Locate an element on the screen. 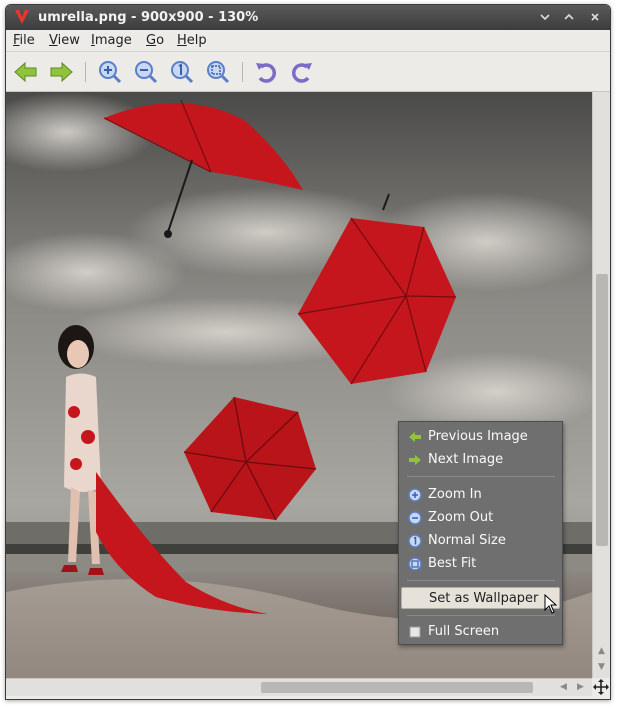 The width and height of the screenshot is (620, 708). maximize-button is located at coordinates (569, 17).